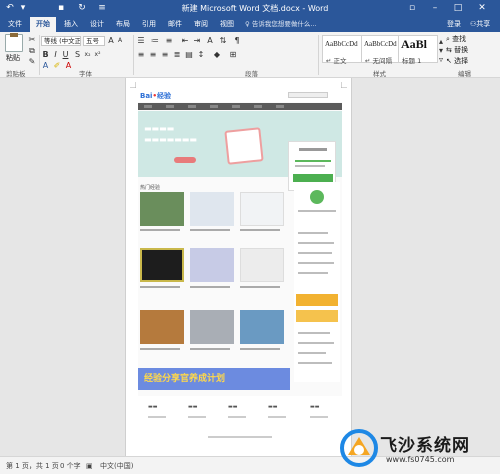 The height and width of the screenshot is (474, 500). I want to click on decrease-indent-icon: ⇤, so click(185, 41).